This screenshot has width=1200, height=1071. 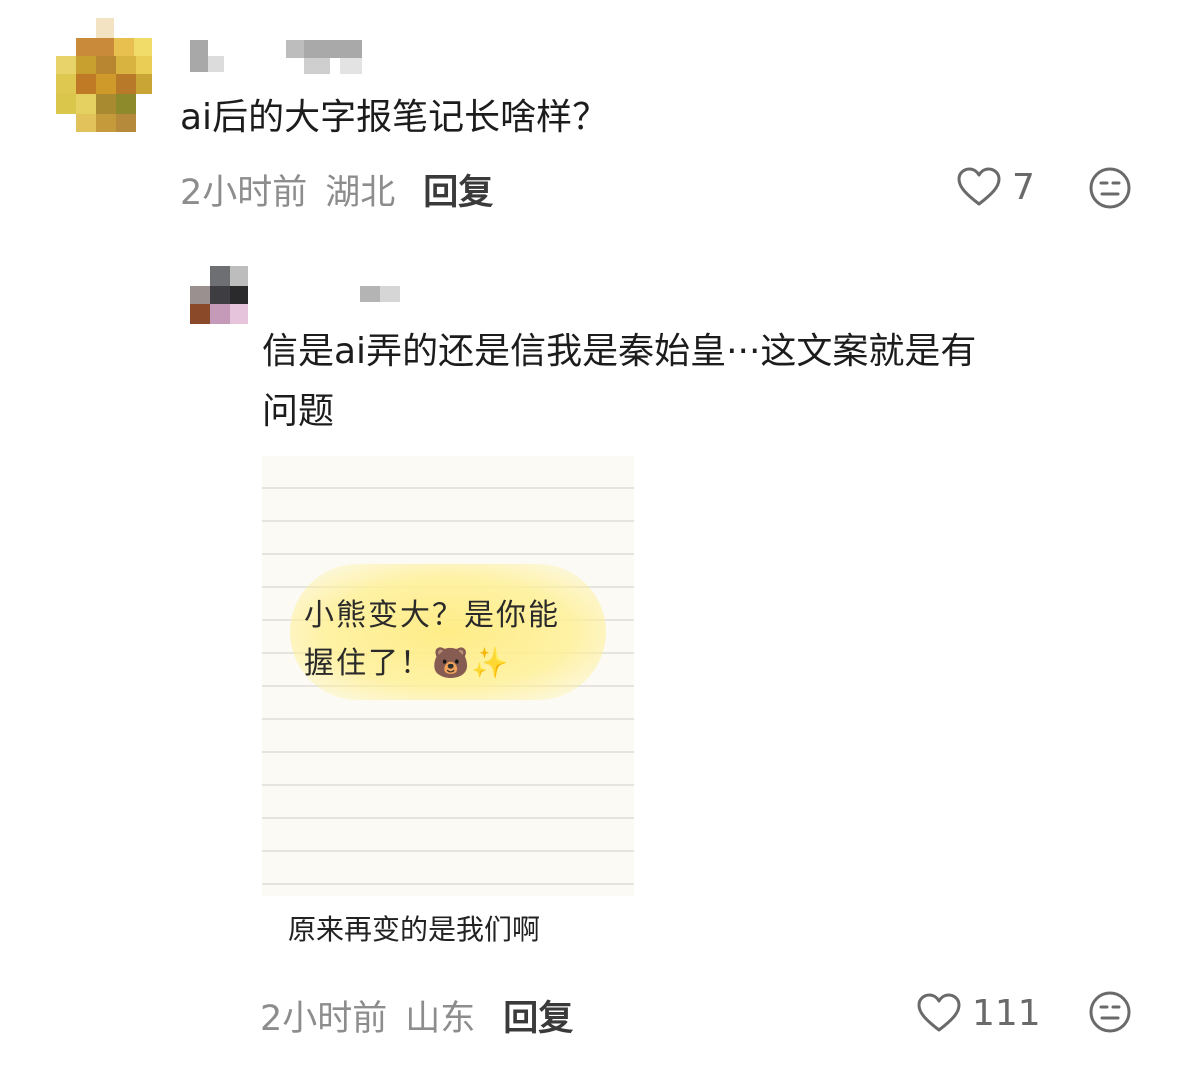 What do you see at coordinates (440, 1019) in the screenshot?
I see `location: 山东` at bounding box center [440, 1019].